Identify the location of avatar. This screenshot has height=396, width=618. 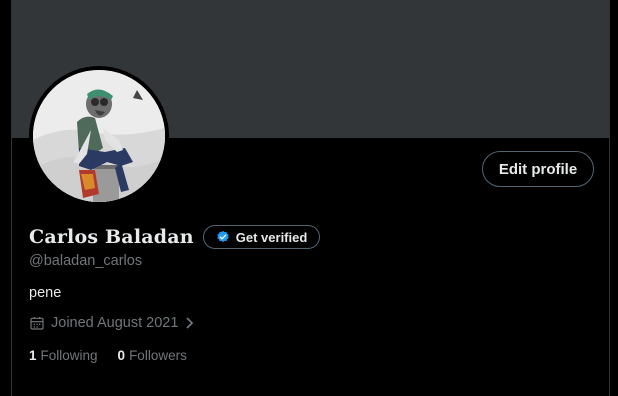
(99, 136).